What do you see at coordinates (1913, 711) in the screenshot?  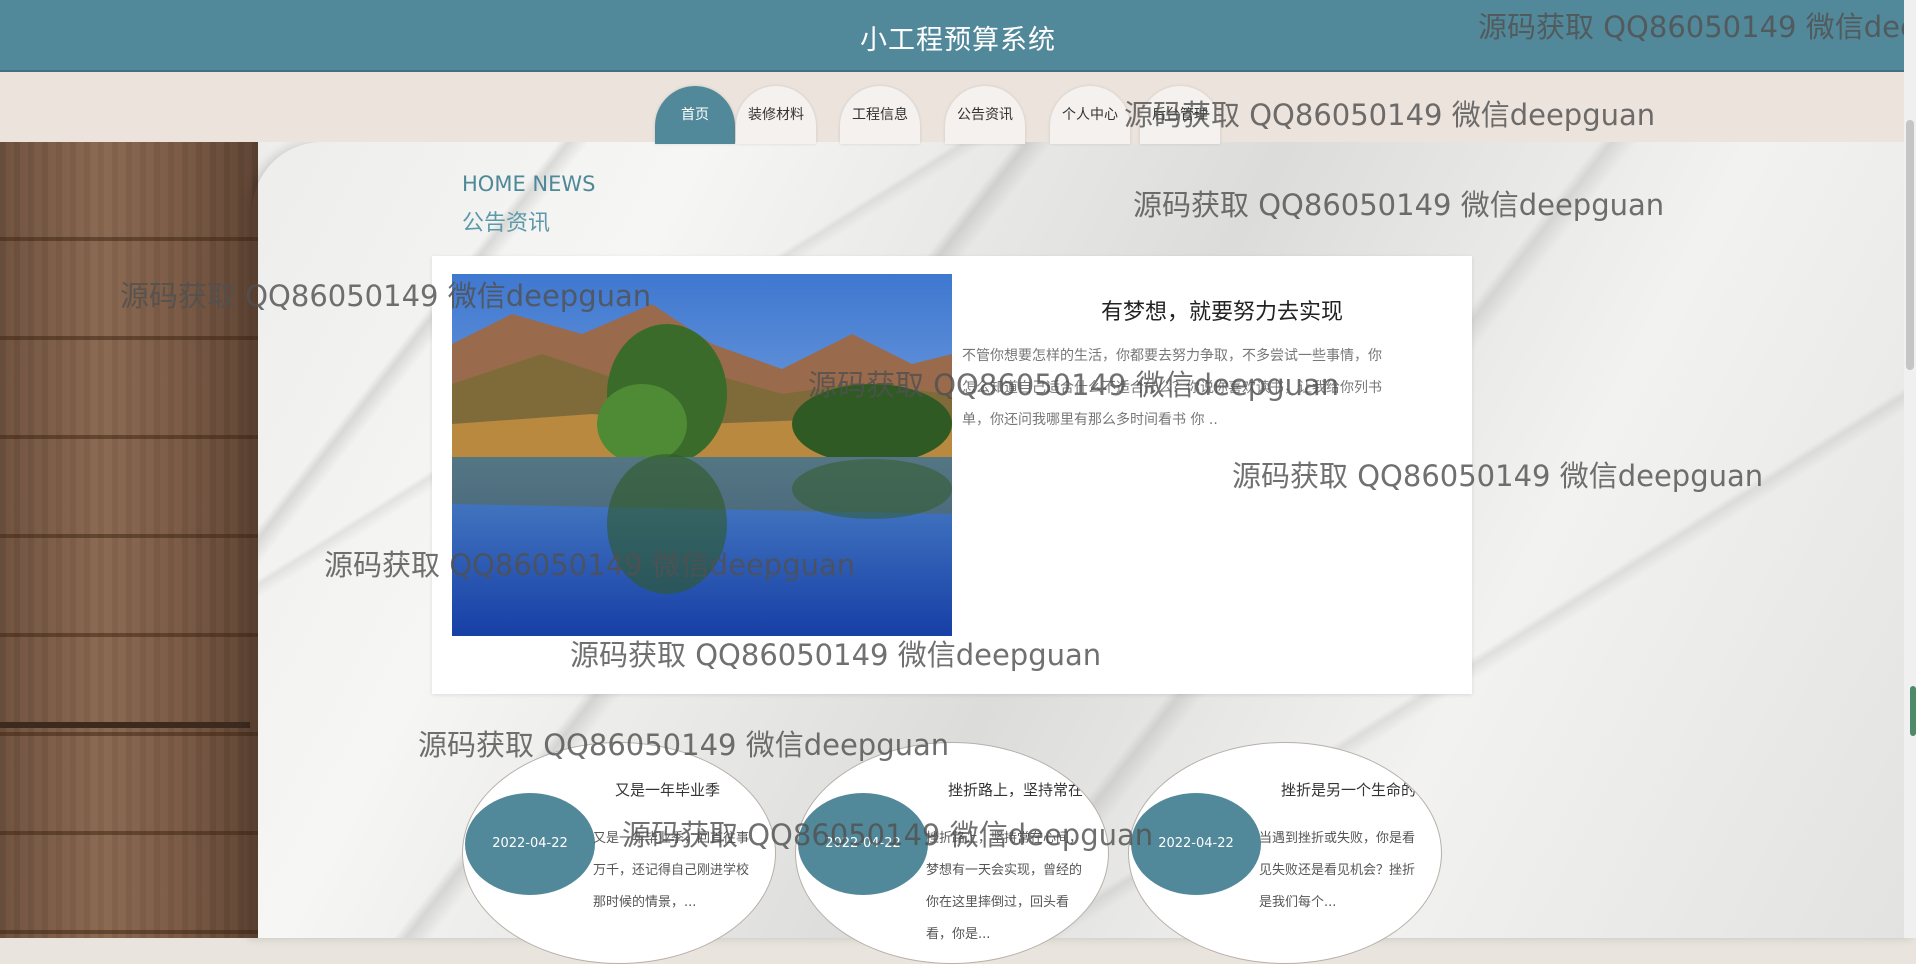 I see `floating-widget-tab` at bounding box center [1913, 711].